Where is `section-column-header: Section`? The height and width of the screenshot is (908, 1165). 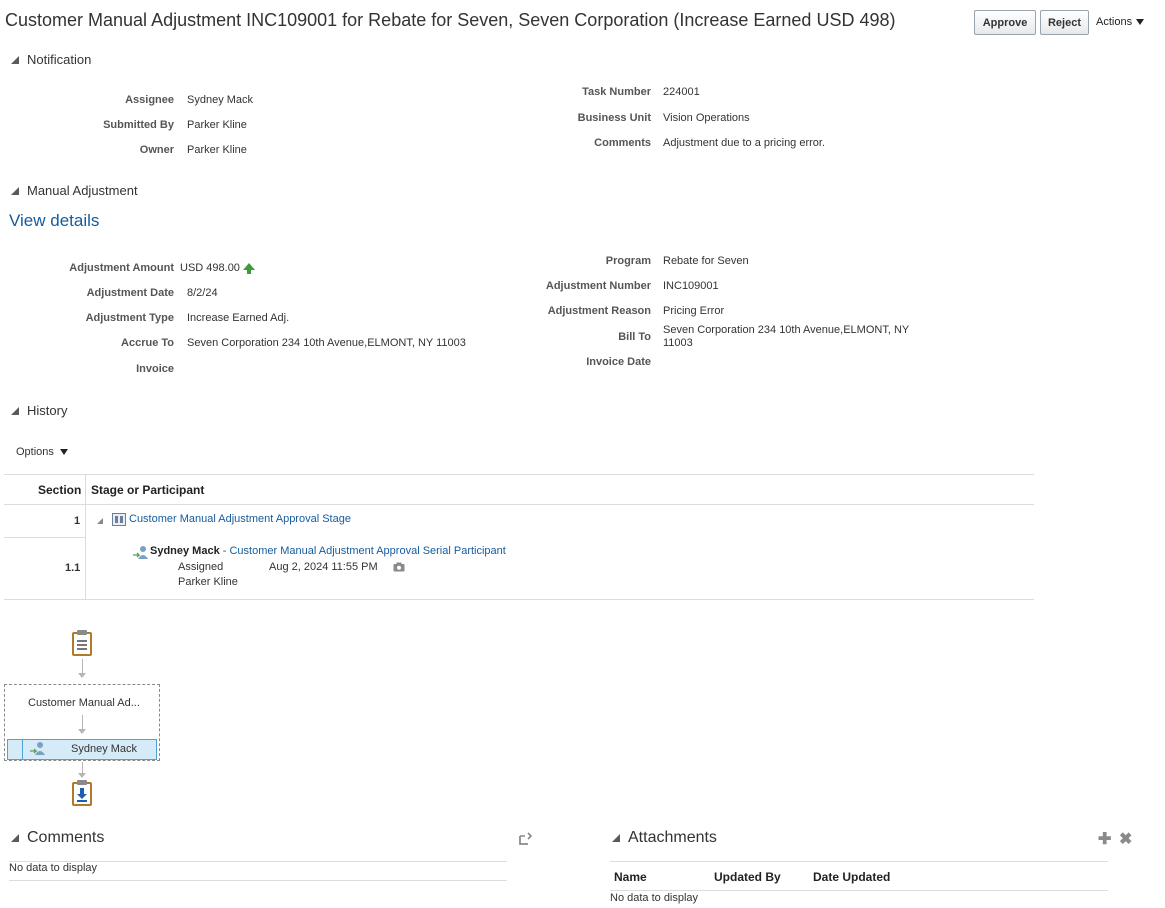
section-column-header: Section is located at coordinates (60, 490).